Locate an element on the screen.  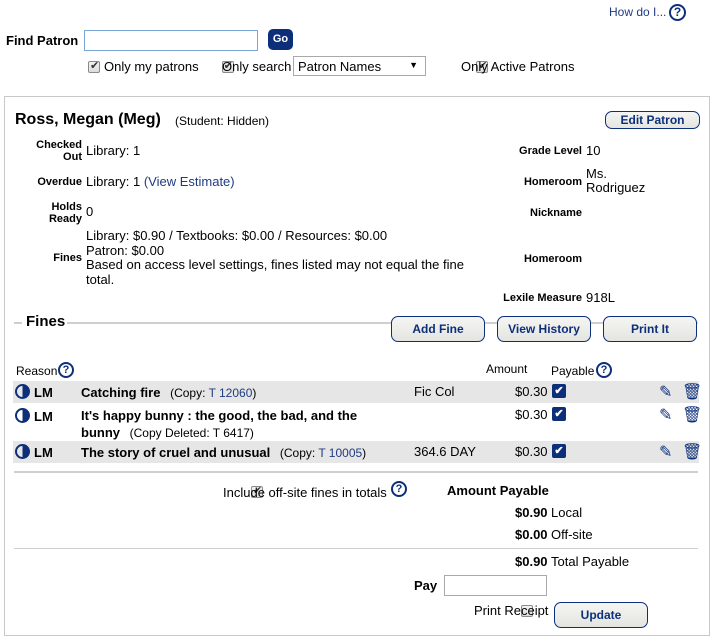
only-my-patrons-checkbox is located at coordinates (94, 66).